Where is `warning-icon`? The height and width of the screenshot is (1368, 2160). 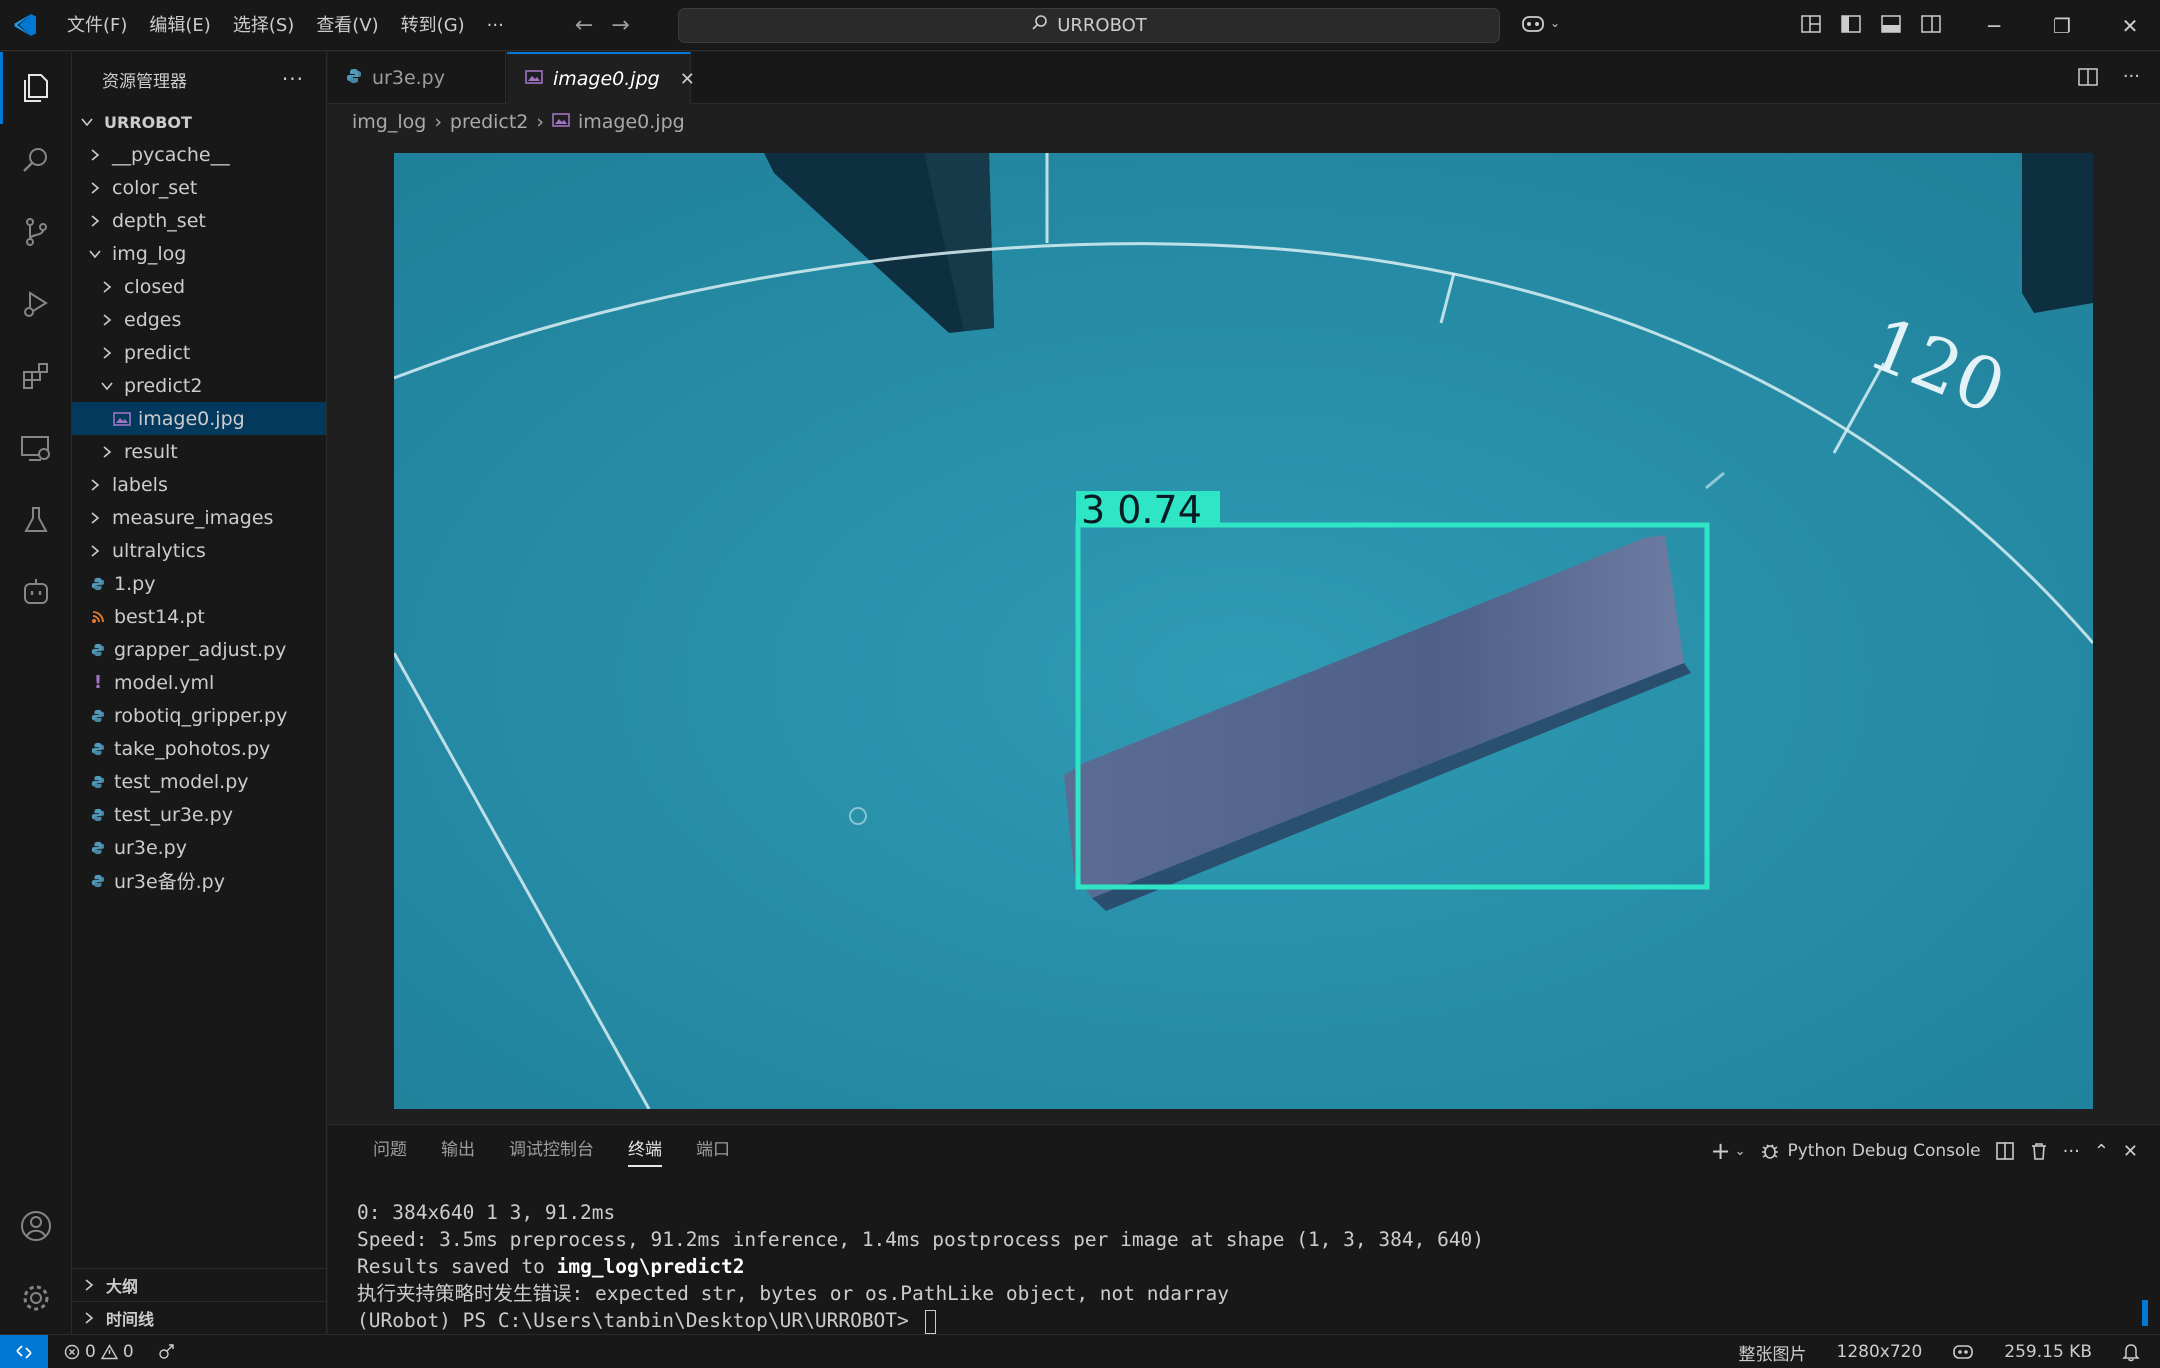 warning-icon is located at coordinates (109, 1351).